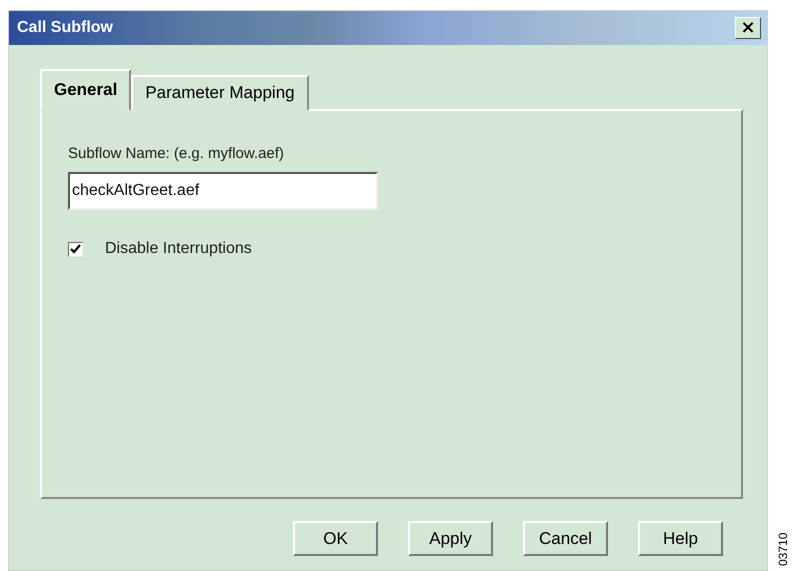 This screenshot has width=793, height=571. What do you see at coordinates (176, 153) in the screenshot?
I see `field-label: Subflow Name: (e.g. myflow.aef)` at bounding box center [176, 153].